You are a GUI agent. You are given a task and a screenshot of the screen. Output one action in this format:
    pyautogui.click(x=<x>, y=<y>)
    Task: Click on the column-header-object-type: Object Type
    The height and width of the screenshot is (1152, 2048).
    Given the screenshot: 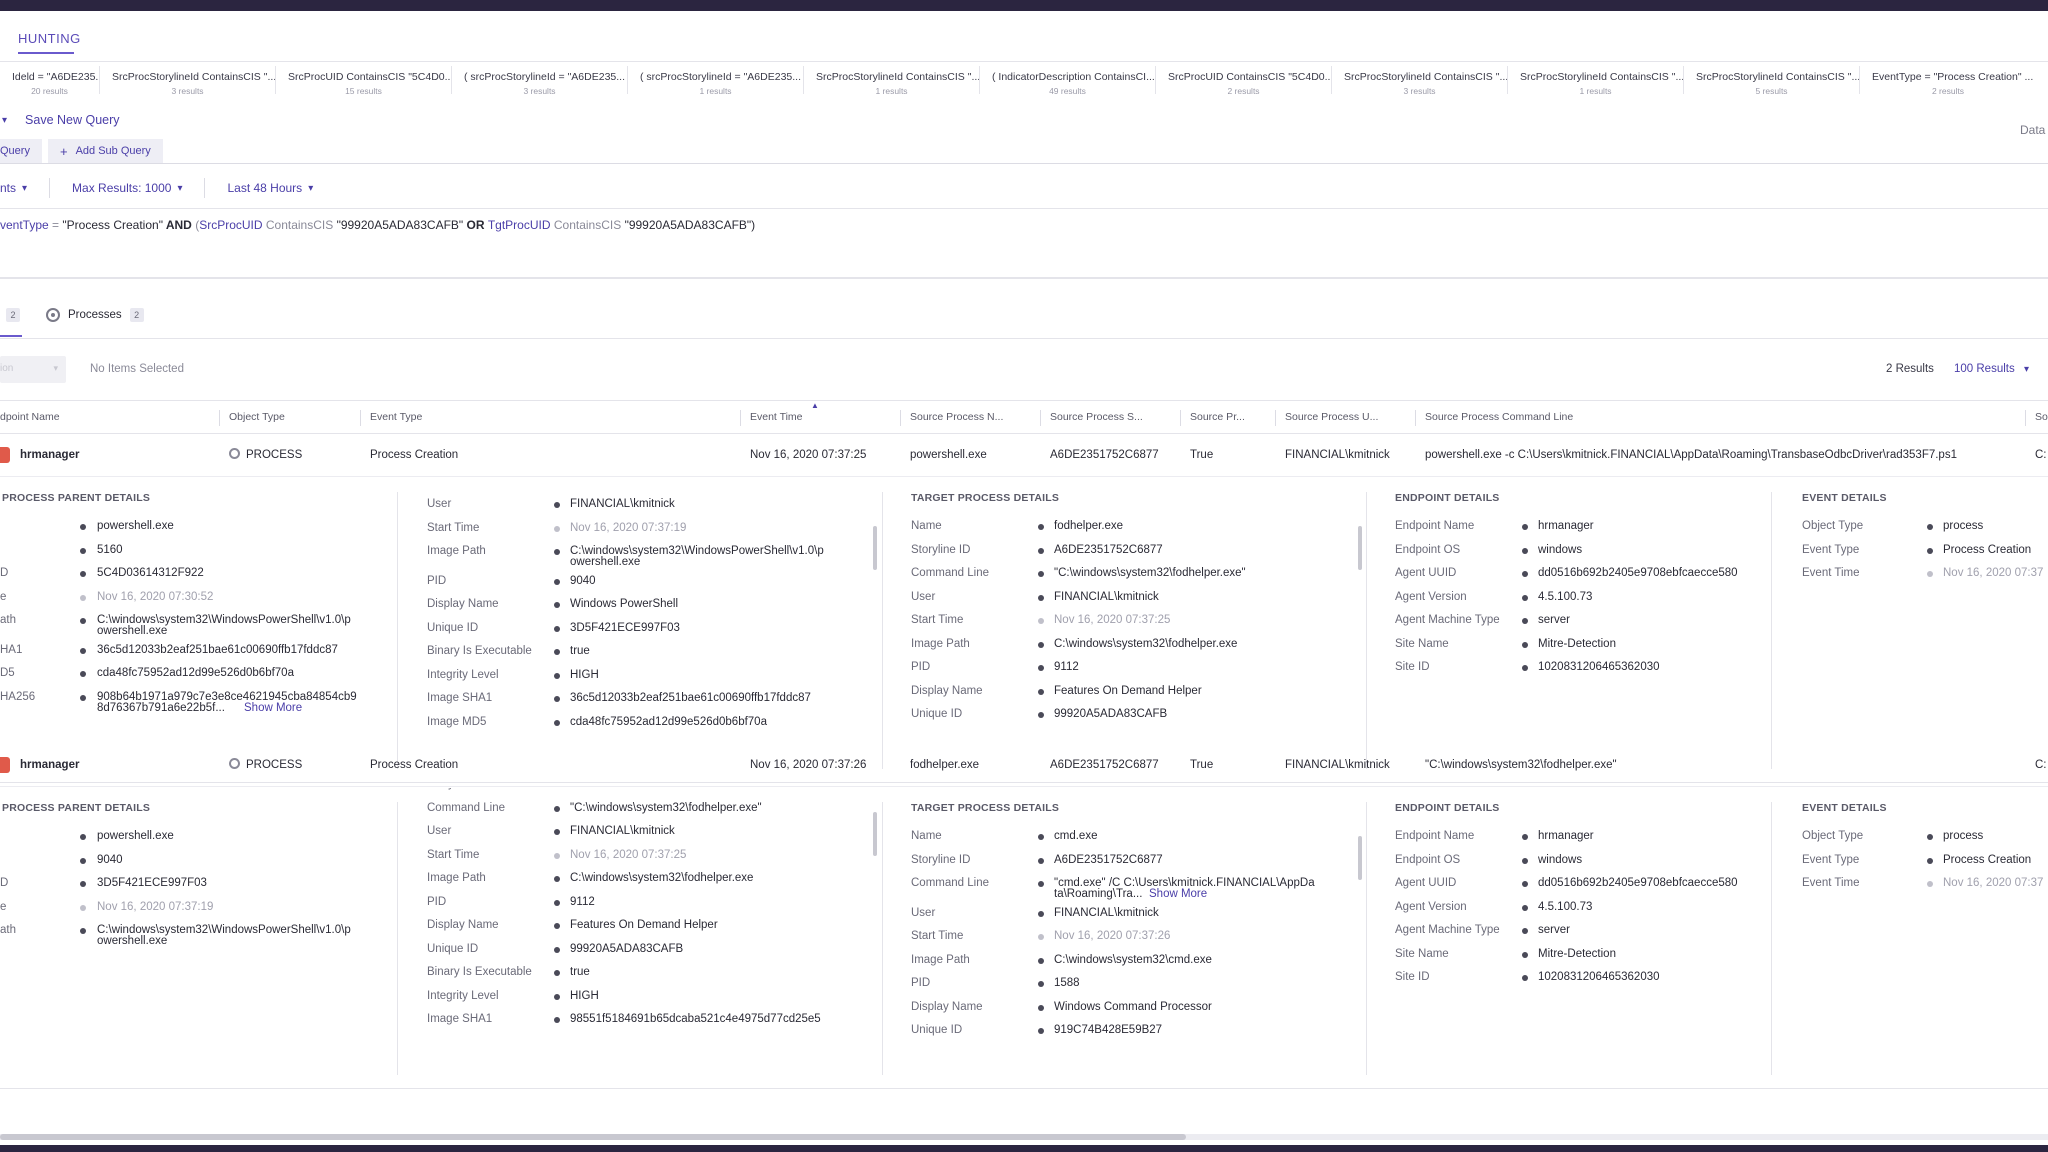 What is the action you would take?
    pyautogui.click(x=292, y=417)
    